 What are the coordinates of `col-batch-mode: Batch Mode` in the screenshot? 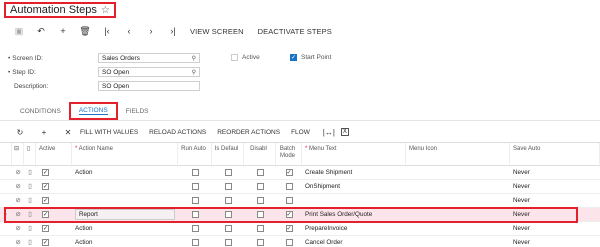 It's located at (289, 155).